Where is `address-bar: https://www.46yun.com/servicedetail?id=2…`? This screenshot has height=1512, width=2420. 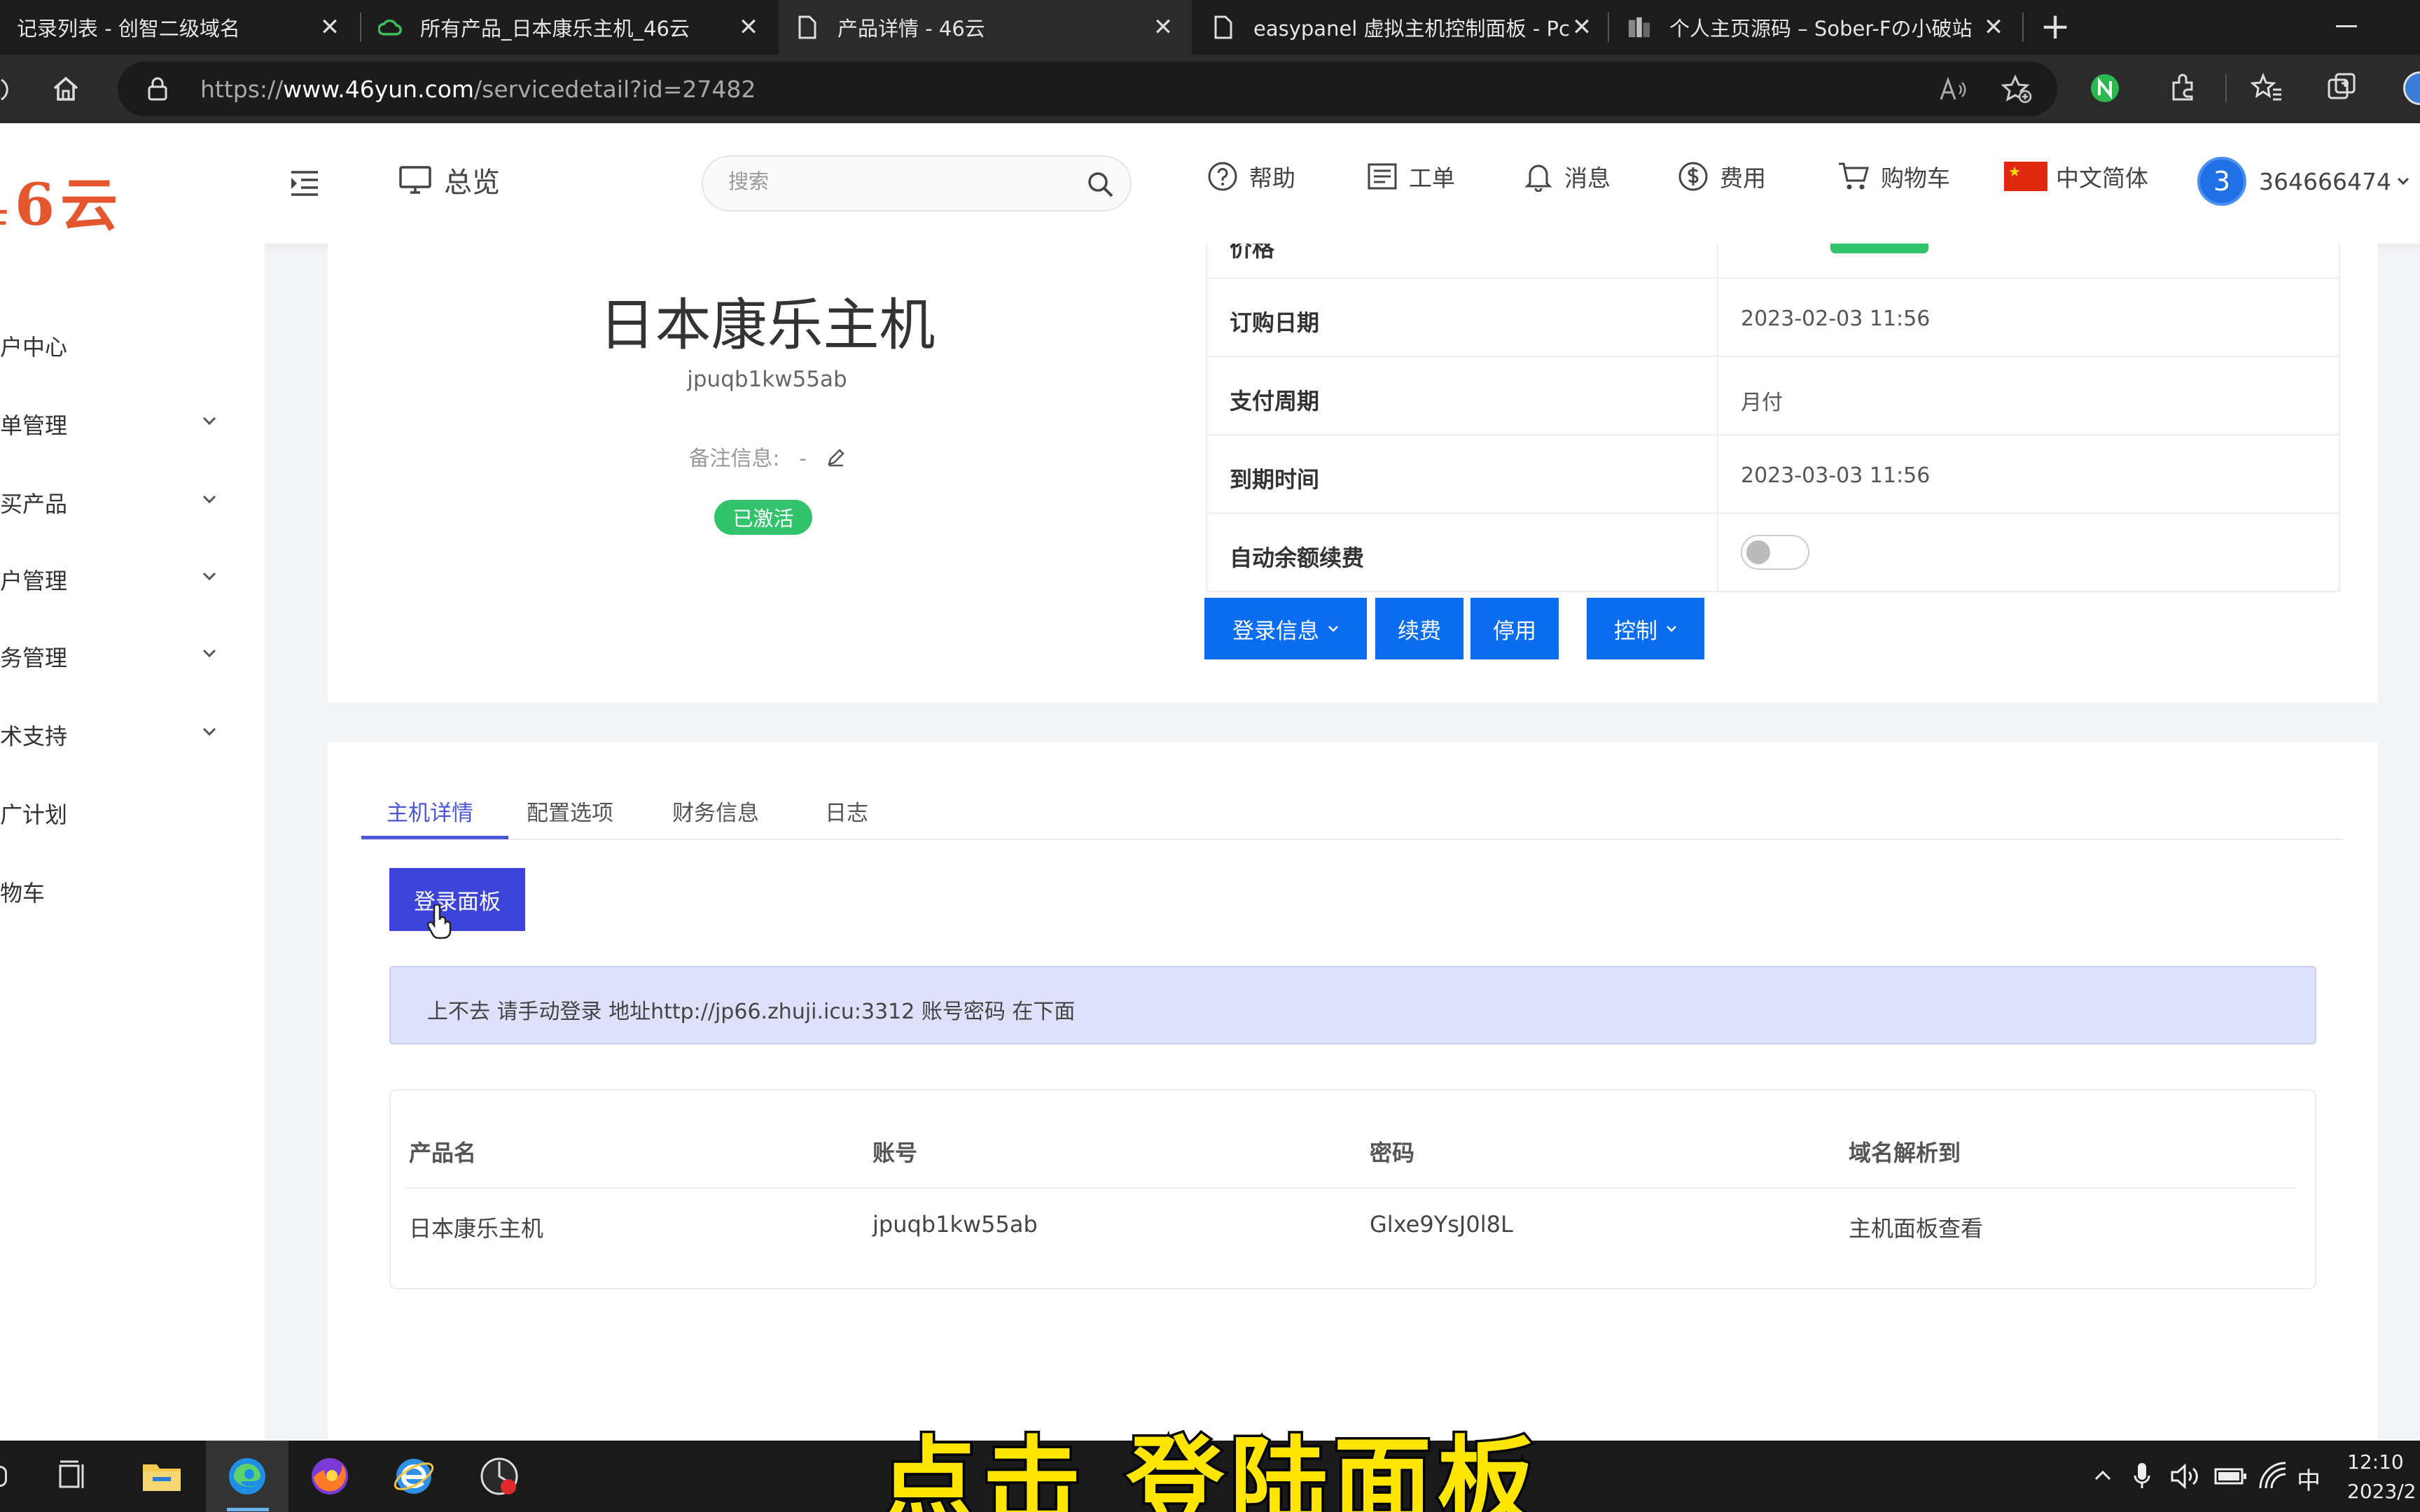
address-bar: https://www.46yun.com/servicedetail?id=2… is located at coordinates (1087, 89).